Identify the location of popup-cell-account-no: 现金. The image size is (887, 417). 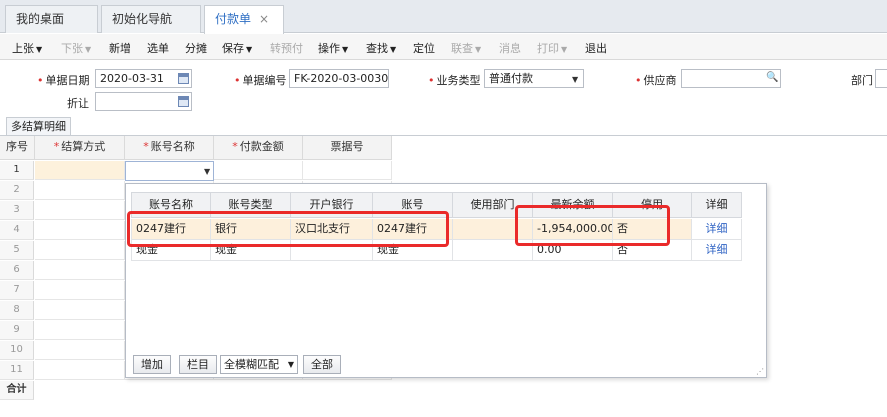
(413, 250).